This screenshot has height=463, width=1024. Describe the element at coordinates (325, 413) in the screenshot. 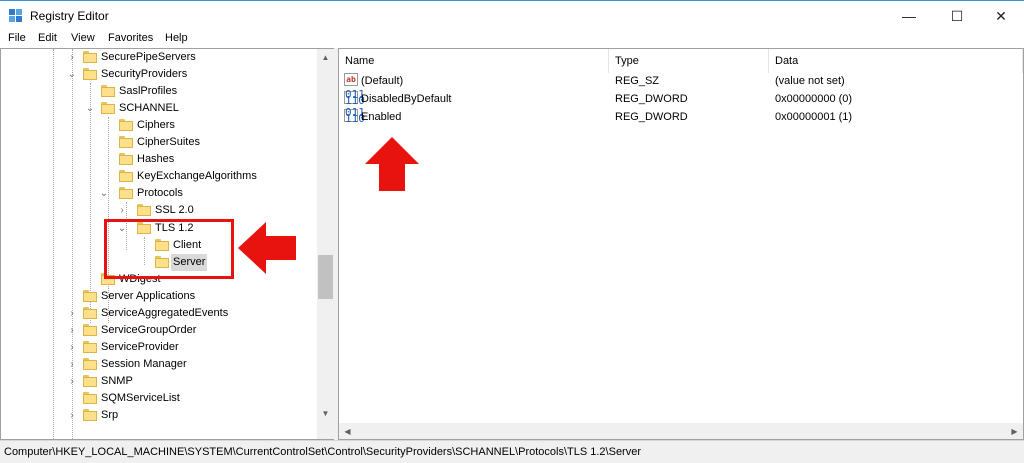

I see `scroll-down-arrow-icon: ▼` at that location.